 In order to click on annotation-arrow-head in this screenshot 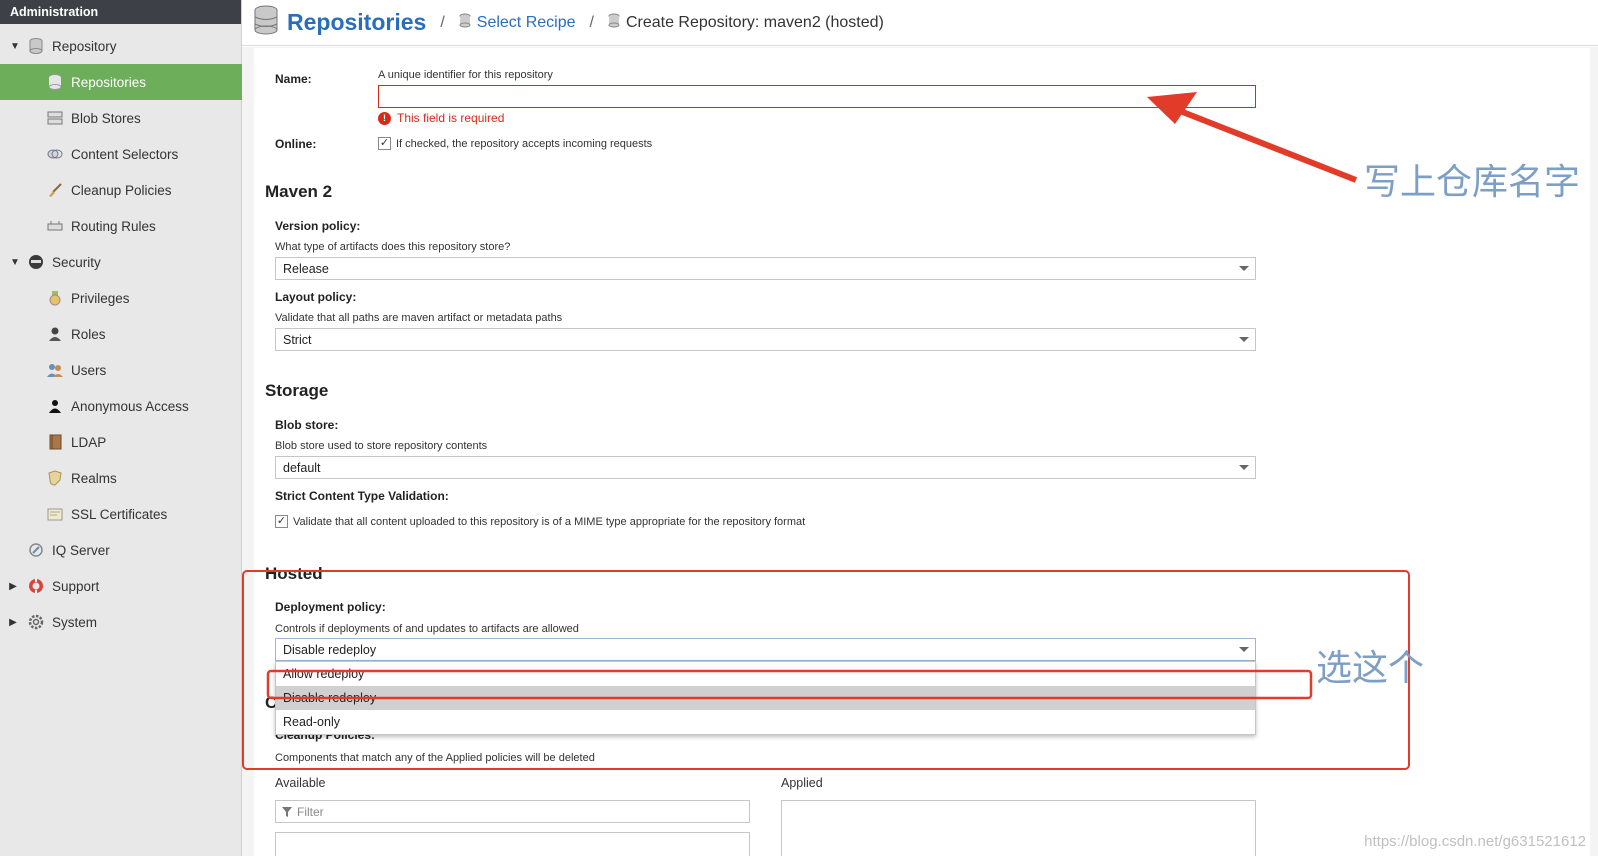, I will do `click(1172, 108)`.